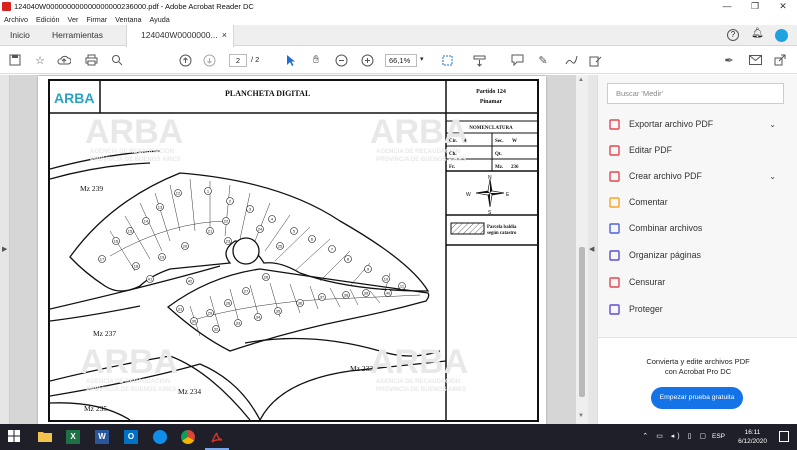  Describe the element at coordinates (422, 59) in the screenshot. I see `zoom-dropdown-chevron-icon: ▾` at that location.